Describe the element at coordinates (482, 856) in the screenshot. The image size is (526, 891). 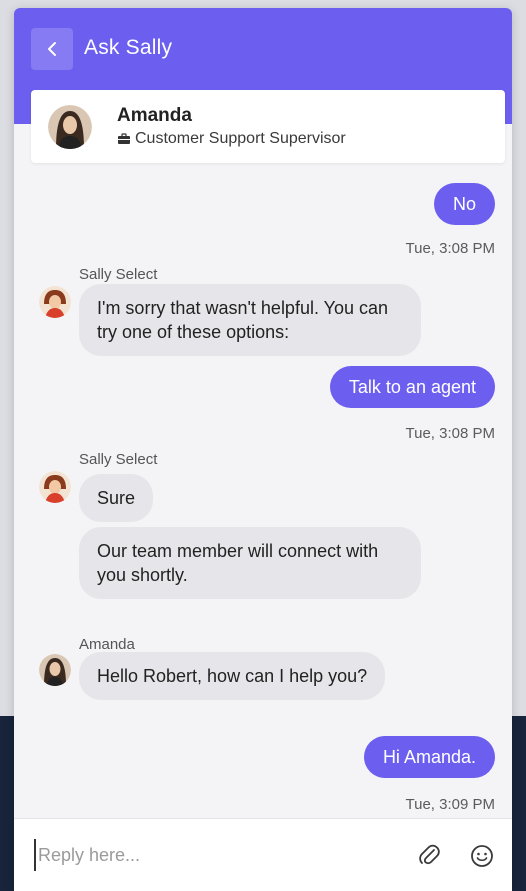
I see `emoji-icon` at that location.